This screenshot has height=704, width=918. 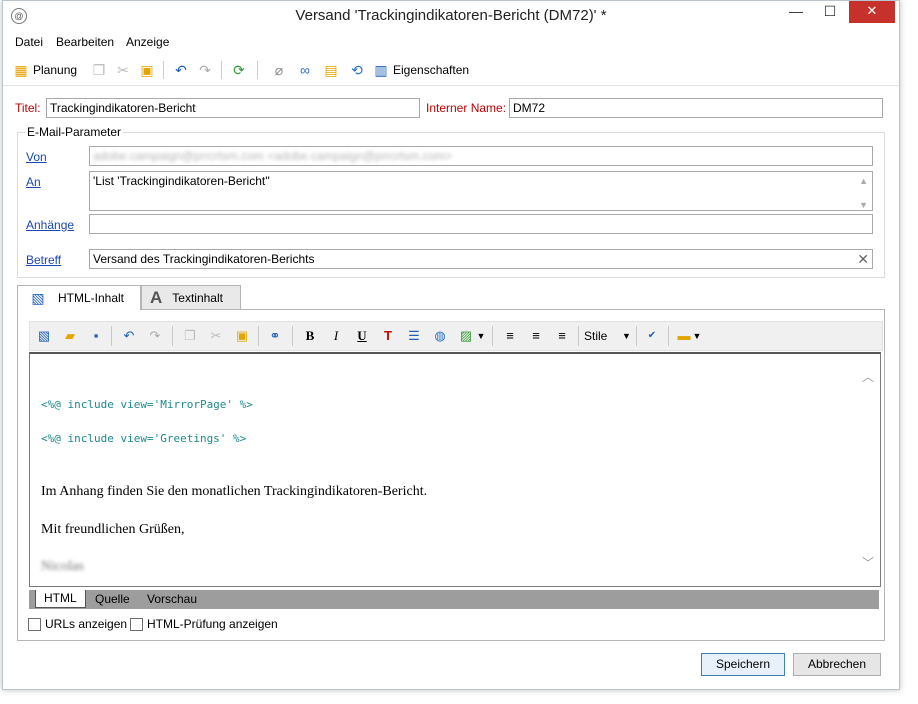 I want to click on subject-link: Betreff, so click(x=43, y=260).